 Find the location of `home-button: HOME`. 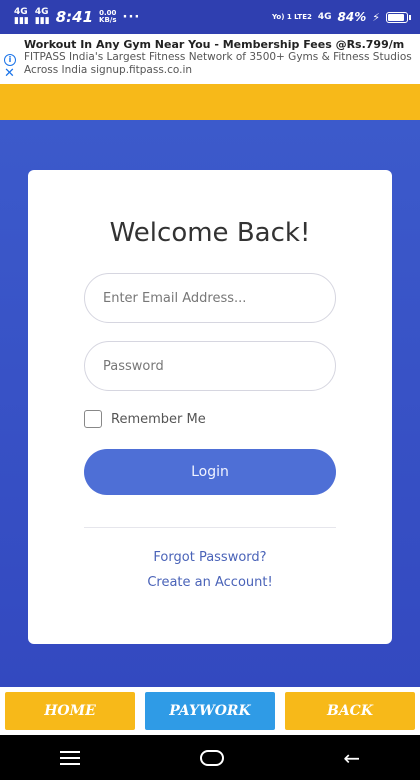

home-button: HOME is located at coordinates (70, 711).